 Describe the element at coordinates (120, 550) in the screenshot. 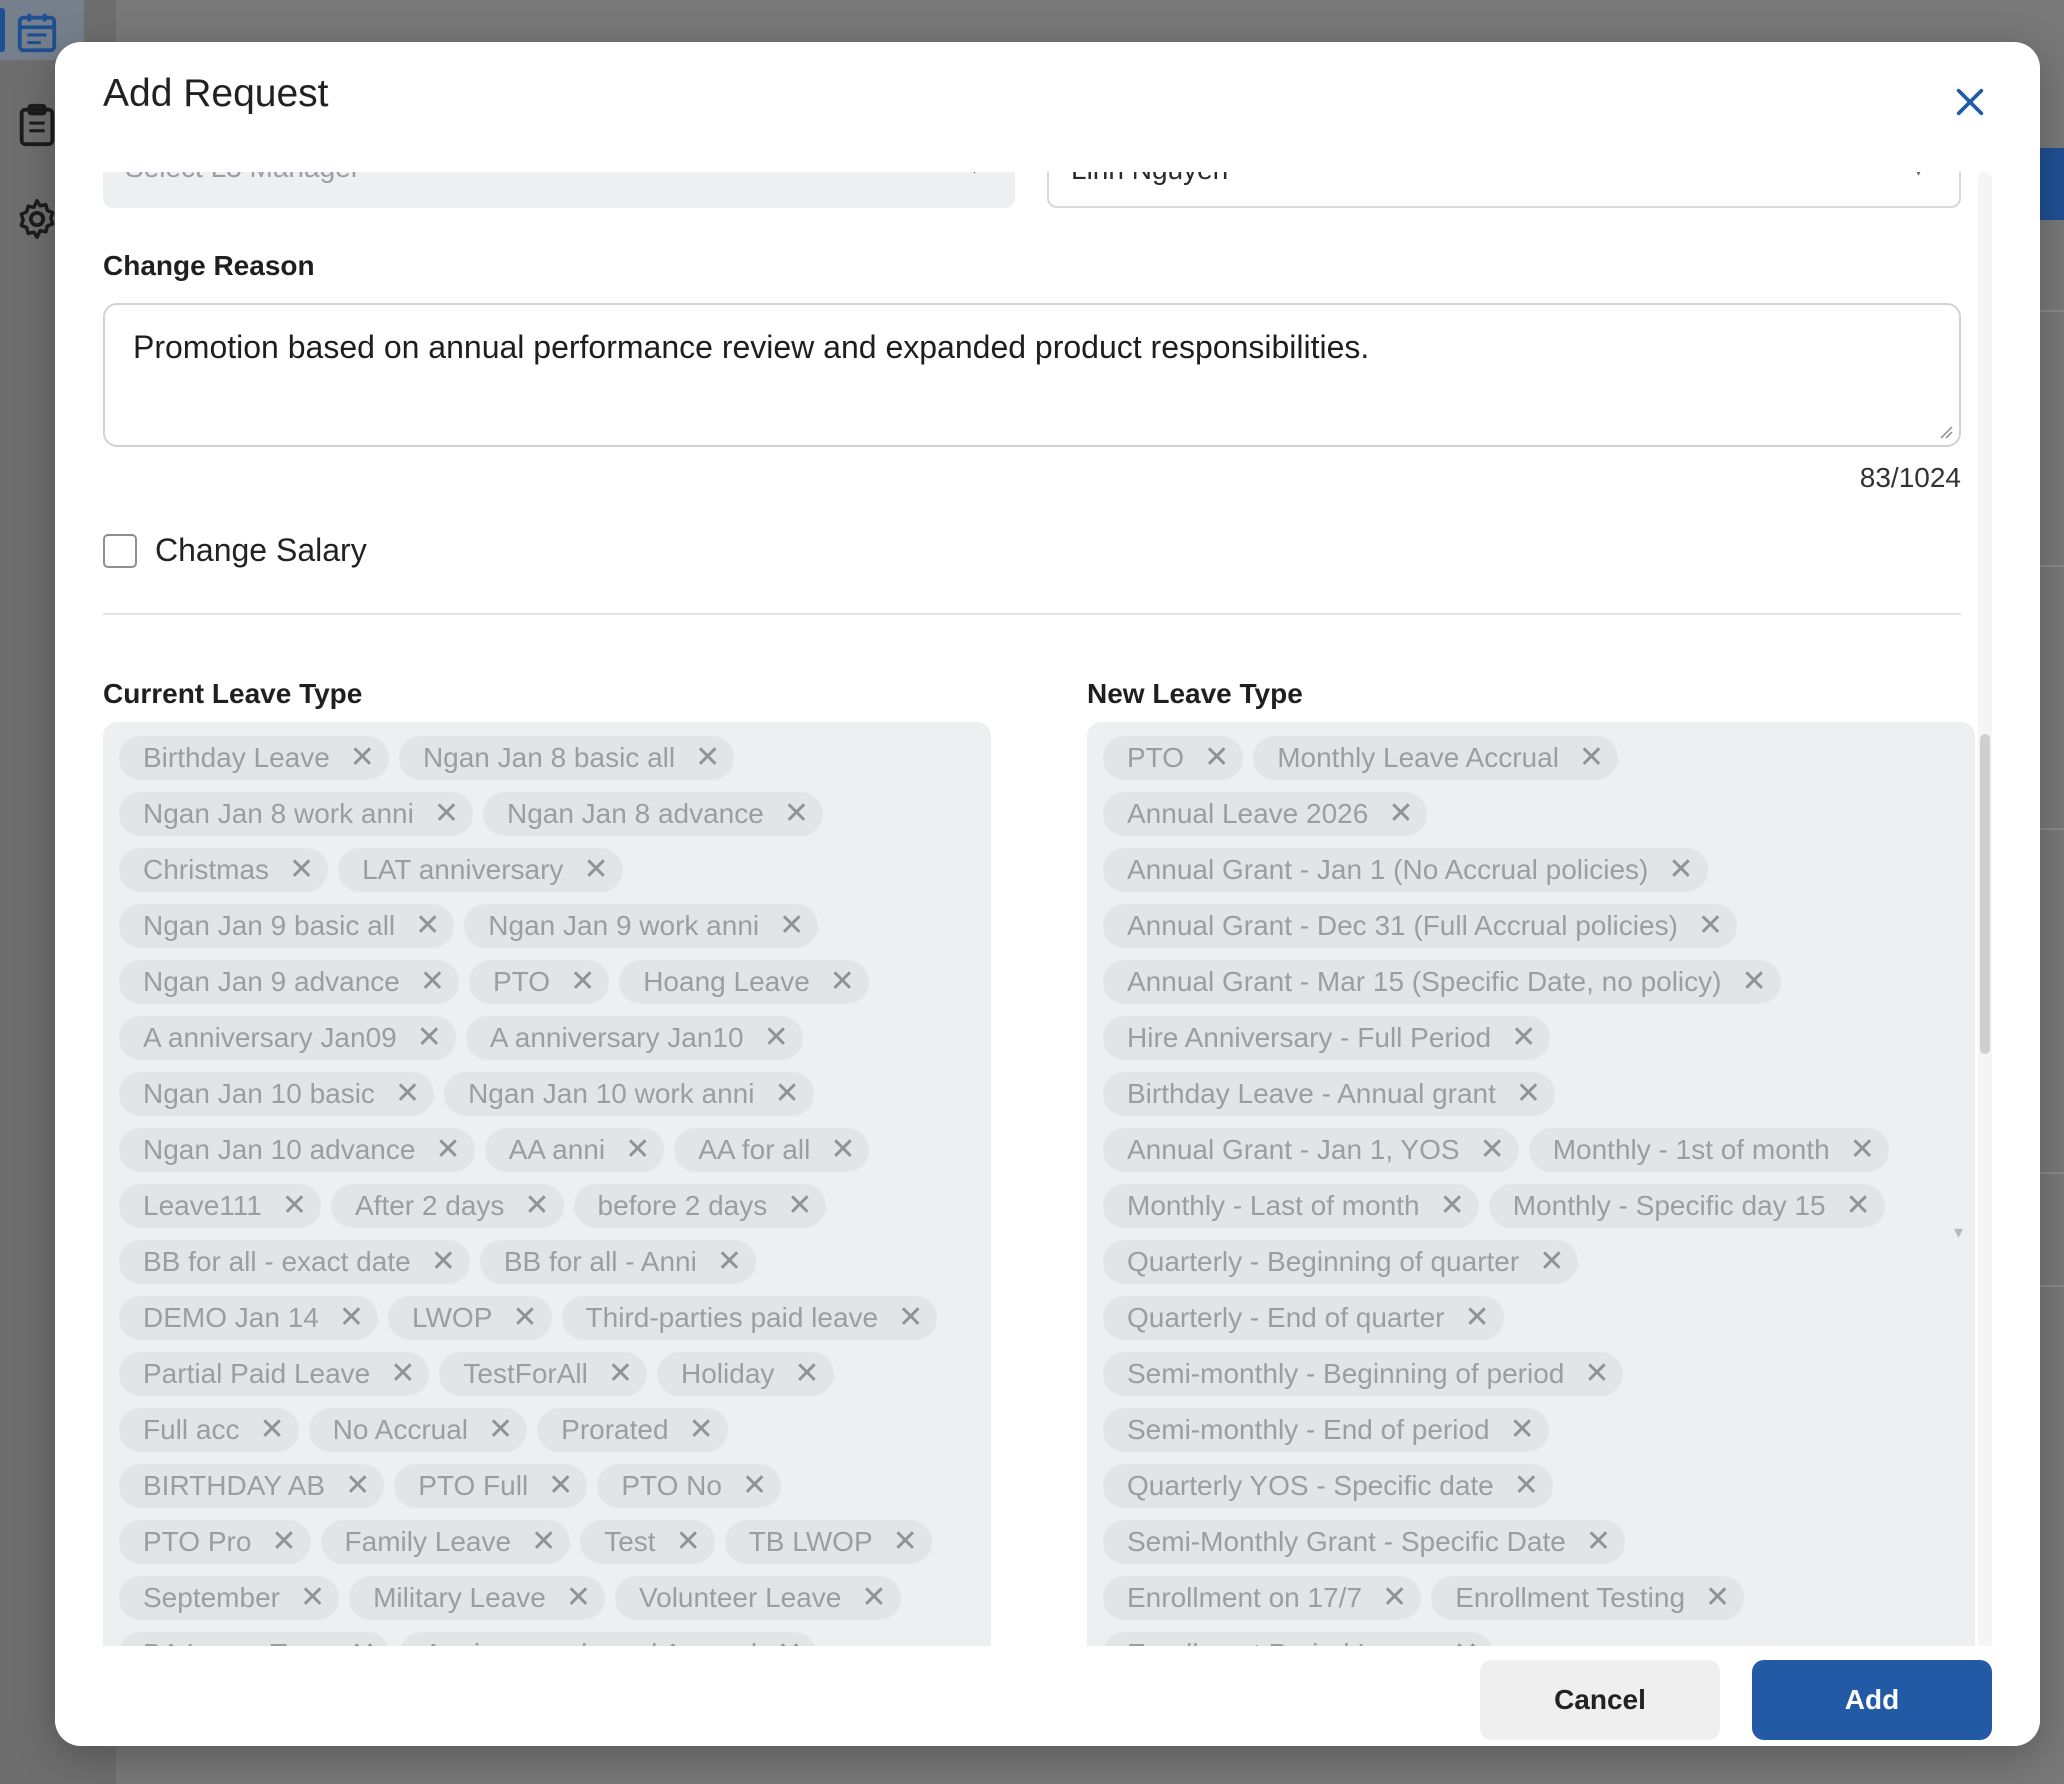

I see `change-salary-checkbox` at that location.